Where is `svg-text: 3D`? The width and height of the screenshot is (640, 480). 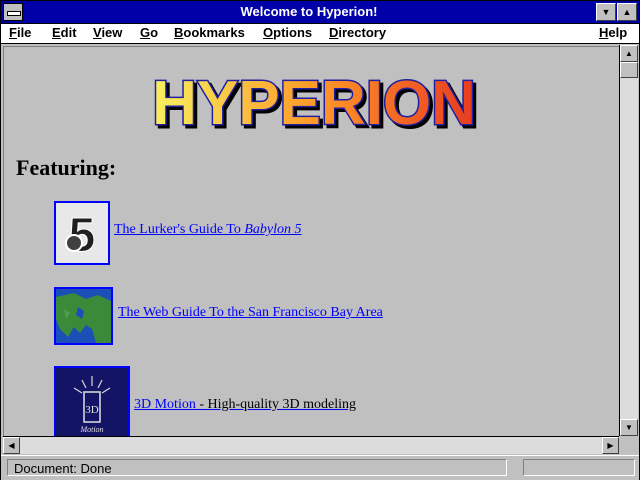
svg-text: 3D is located at coordinates (92, 410).